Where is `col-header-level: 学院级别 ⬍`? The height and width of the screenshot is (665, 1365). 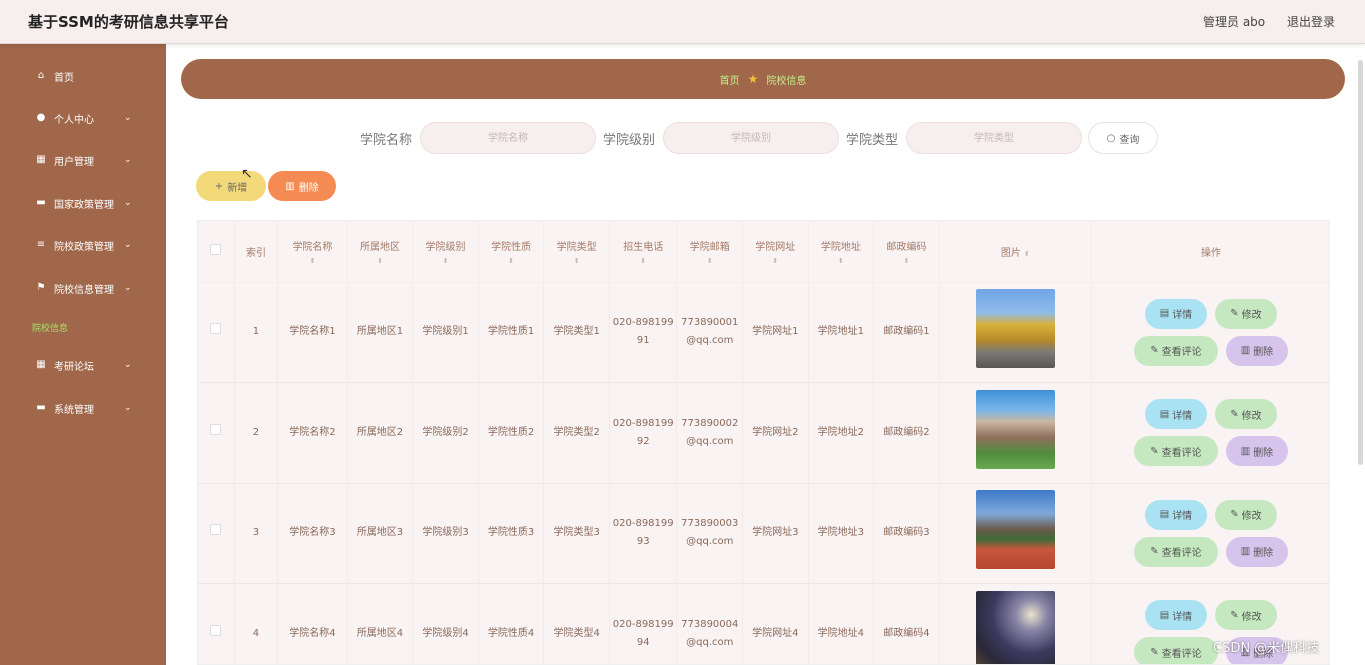 col-header-level: 学院级别 ⬍ is located at coordinates (445, 252).